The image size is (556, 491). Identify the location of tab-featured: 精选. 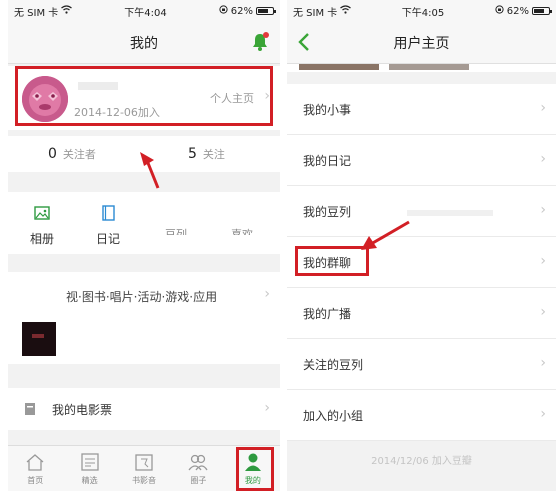
(89, 468).